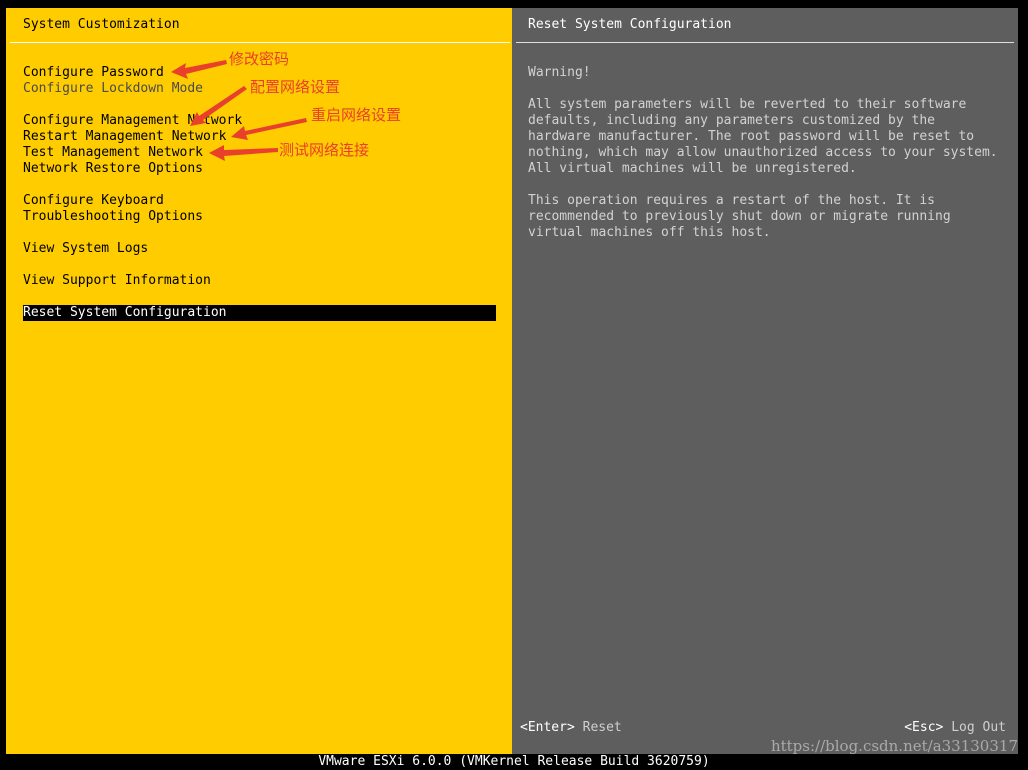  Describe the element at coordinates (894, 746) in the screenshot. I see `watermark-text: https://blog.csdn.net/a33130317` at that location.